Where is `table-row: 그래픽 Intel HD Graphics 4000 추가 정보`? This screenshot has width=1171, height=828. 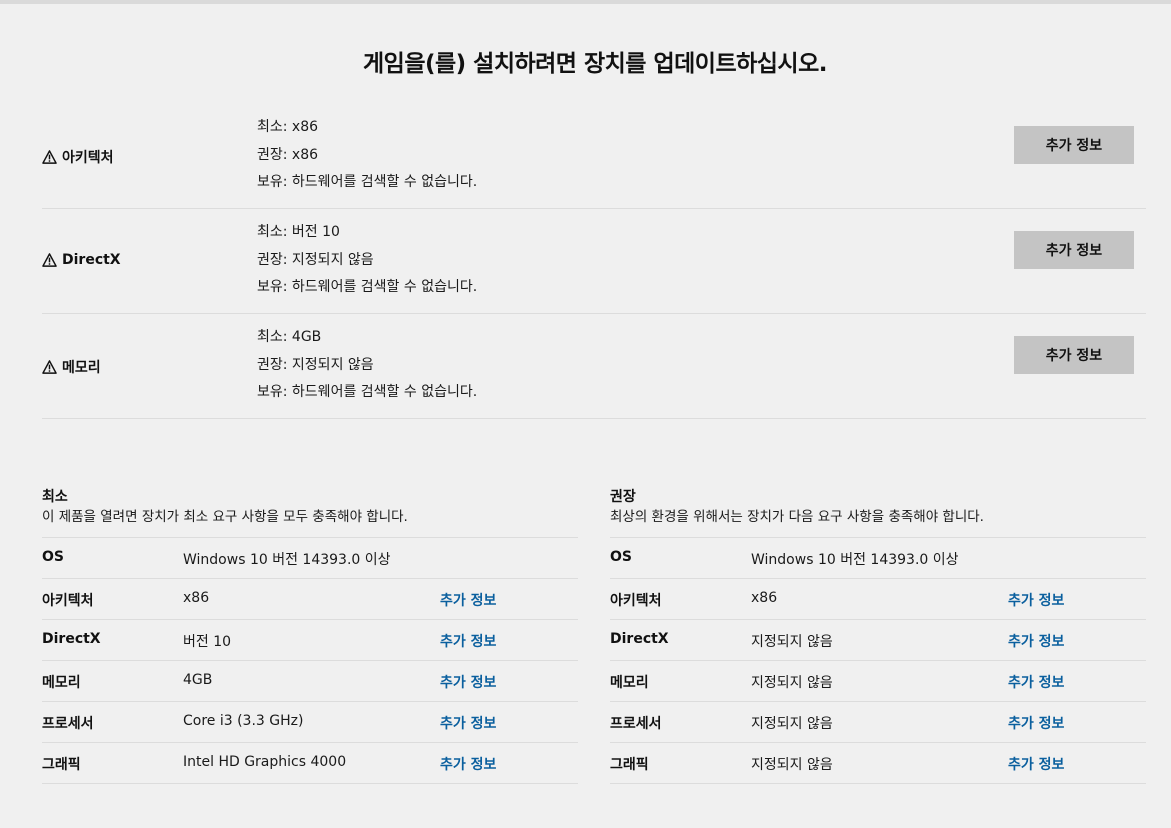 table-row: 그래픽 Intel HD Graphics 4000 추가 정보 is located at coordinates (310, 763).